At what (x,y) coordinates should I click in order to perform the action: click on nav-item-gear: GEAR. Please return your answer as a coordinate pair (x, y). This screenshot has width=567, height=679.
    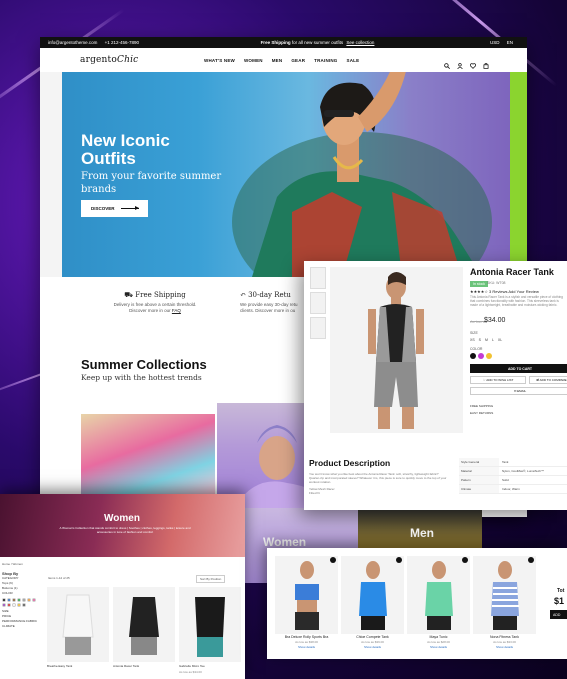
    Looking at the image, I should click on (298, 60).